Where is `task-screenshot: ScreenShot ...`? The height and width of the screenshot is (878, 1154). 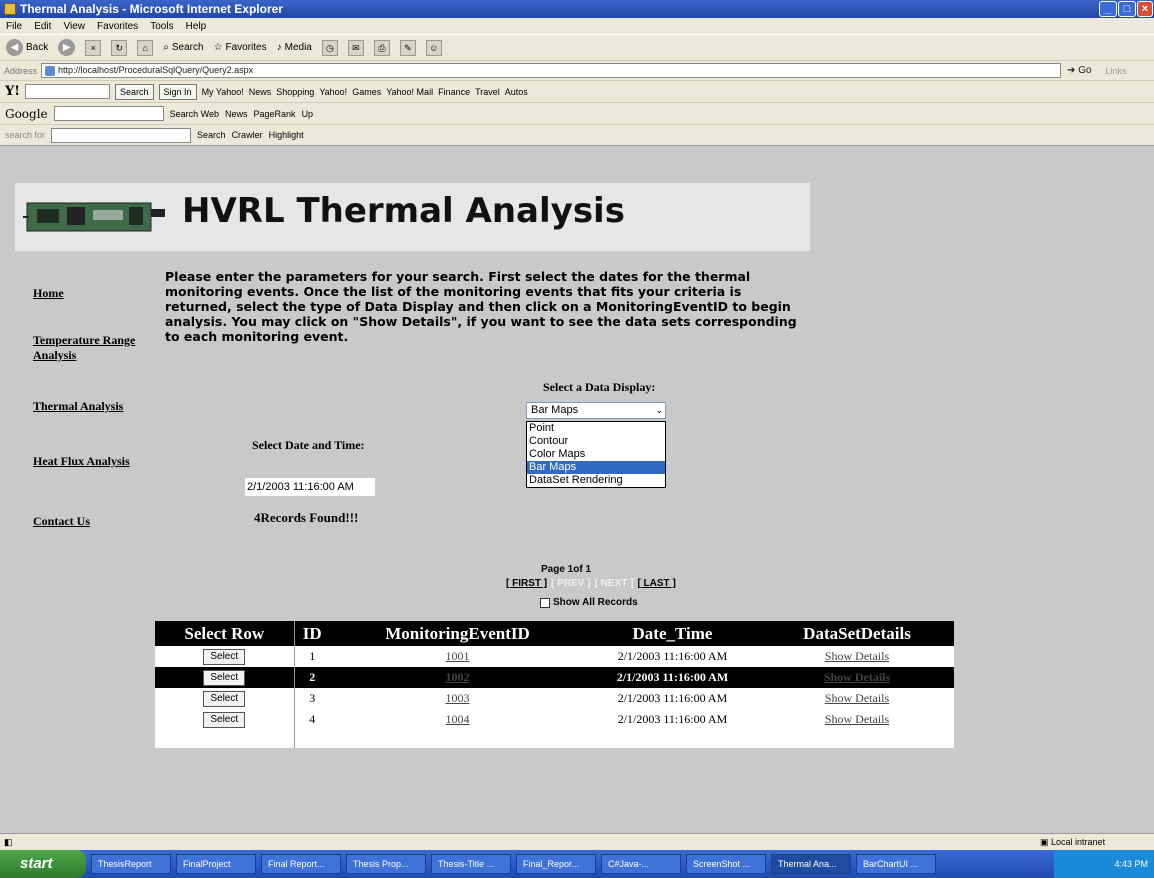 task-screenshot: ScreenShot ... is located at coordinates (726, 864).